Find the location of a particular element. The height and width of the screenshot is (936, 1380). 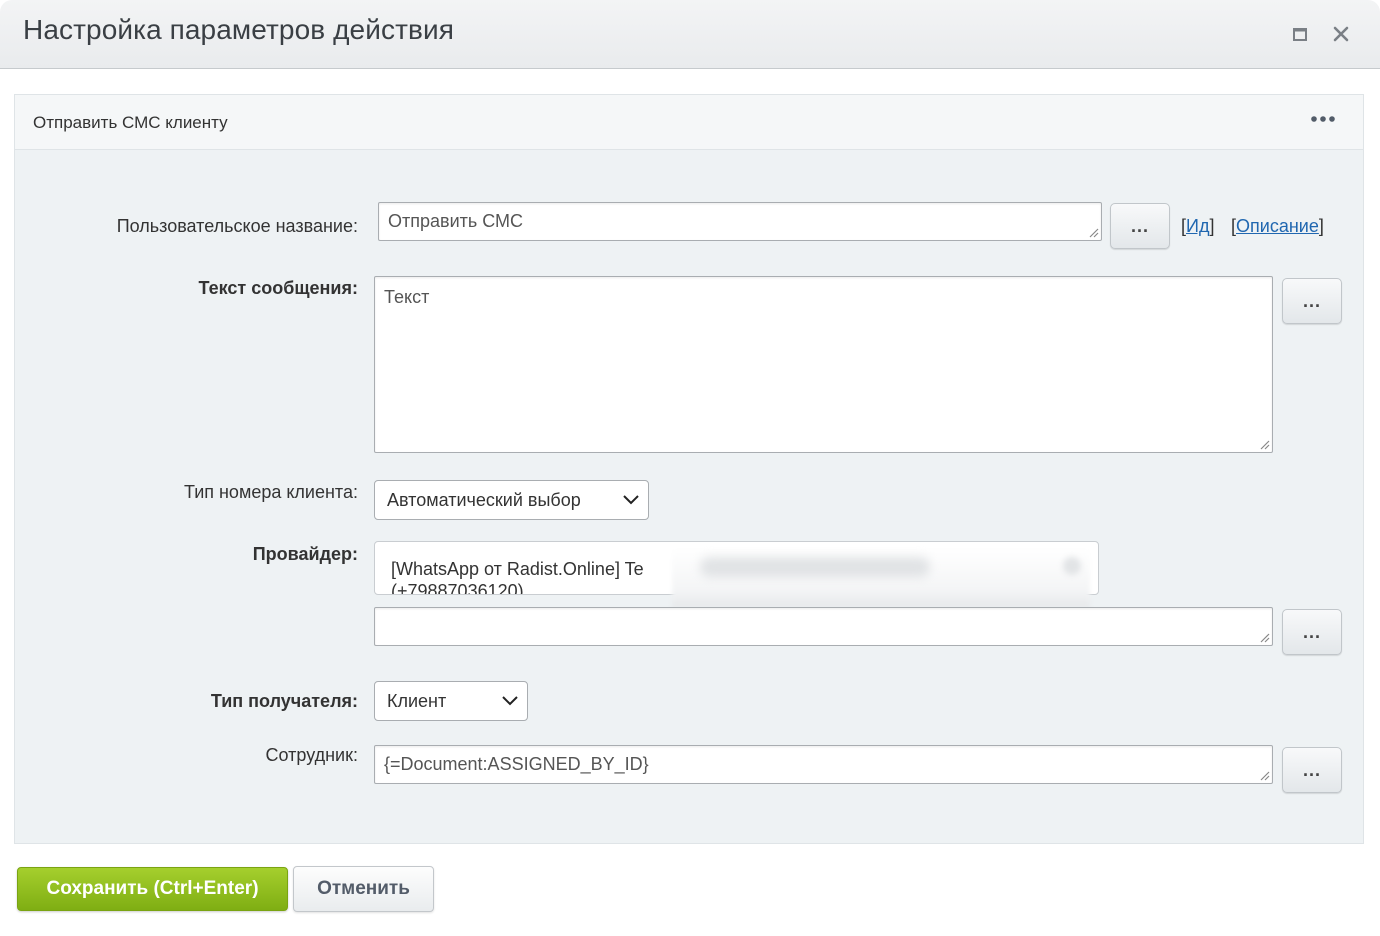

custom-name-label: Пользовательское название: is located at coordinates (237, 226).